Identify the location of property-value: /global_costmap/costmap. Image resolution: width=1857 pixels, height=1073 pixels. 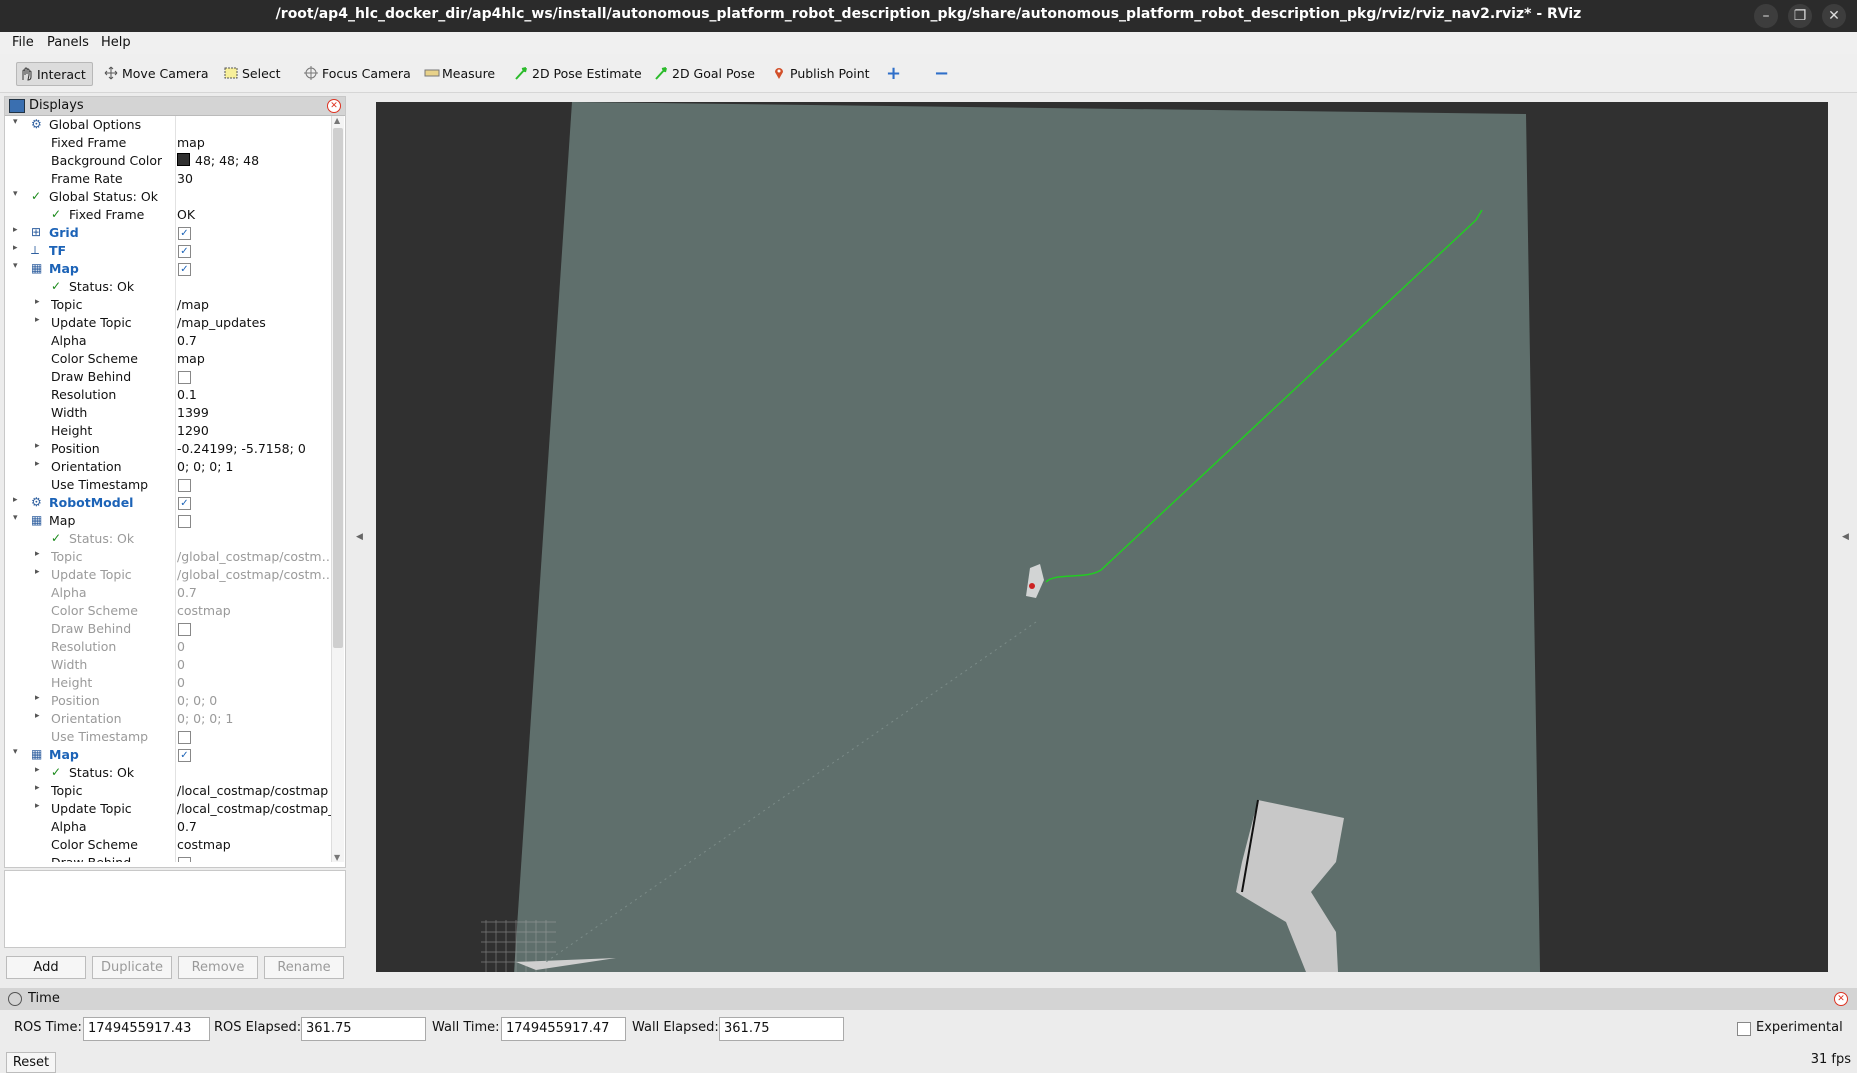
(254, 556).